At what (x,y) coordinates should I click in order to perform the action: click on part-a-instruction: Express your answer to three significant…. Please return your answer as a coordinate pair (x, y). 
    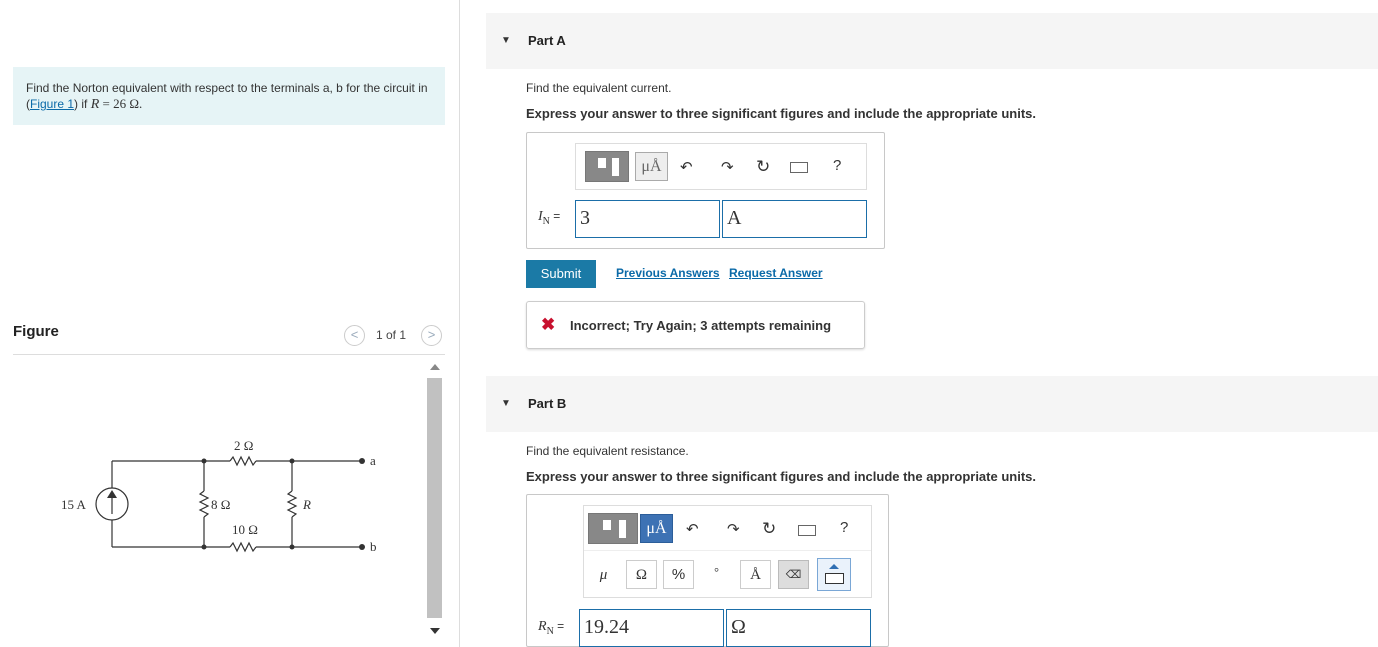
    Looking at the image, I should click on (781, 113).